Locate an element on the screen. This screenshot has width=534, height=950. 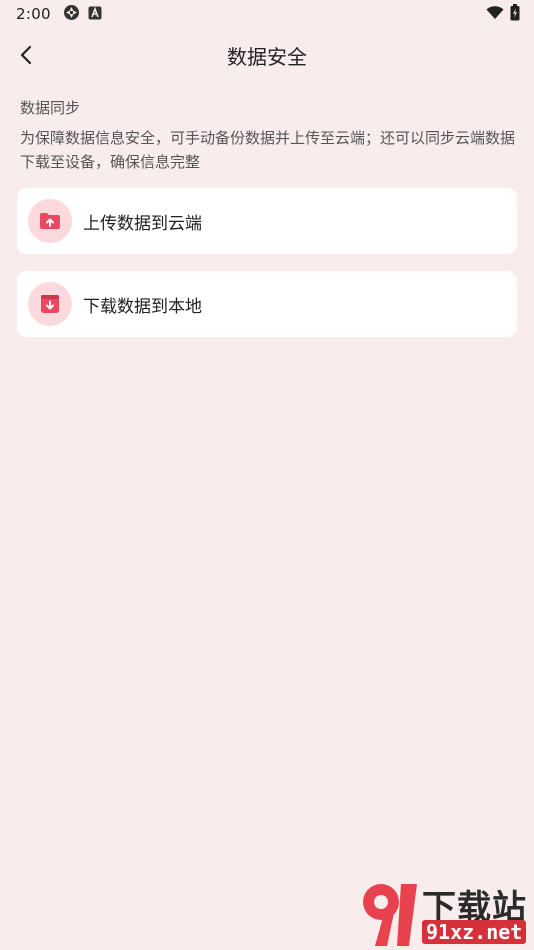
download-box-icon is located at coordinates (50, 304).